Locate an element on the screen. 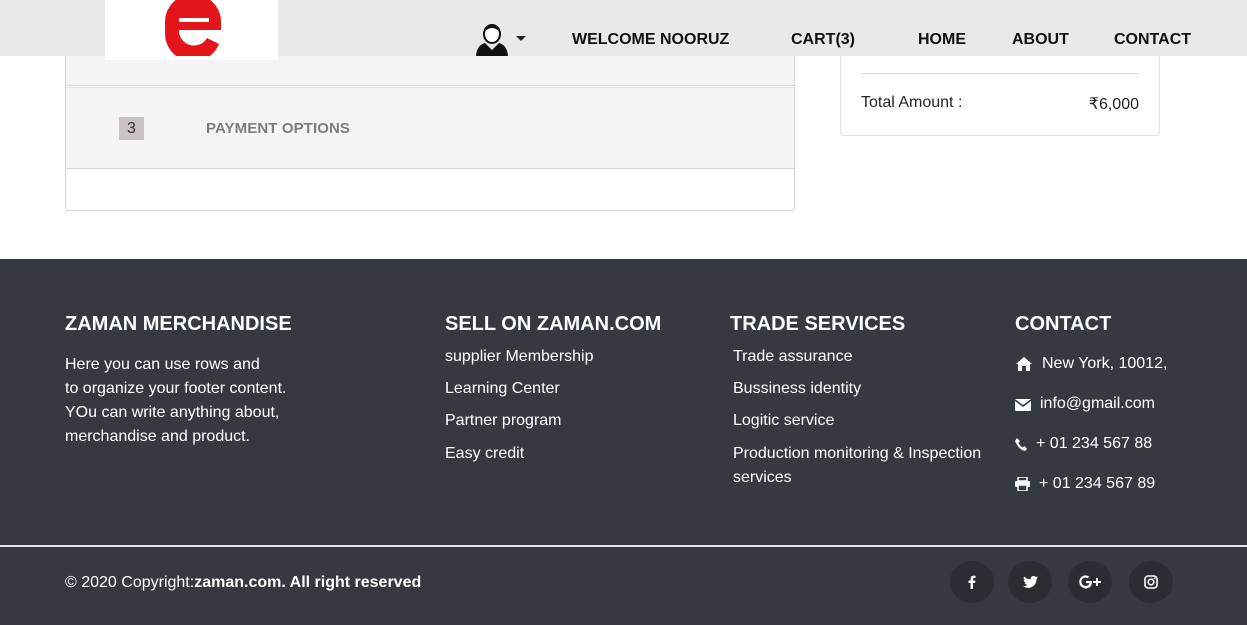 Image resolution: width=1247 pixels, height=625 pixels. footer-about-line: merchandise and product. is located at coordinates (157, 436).